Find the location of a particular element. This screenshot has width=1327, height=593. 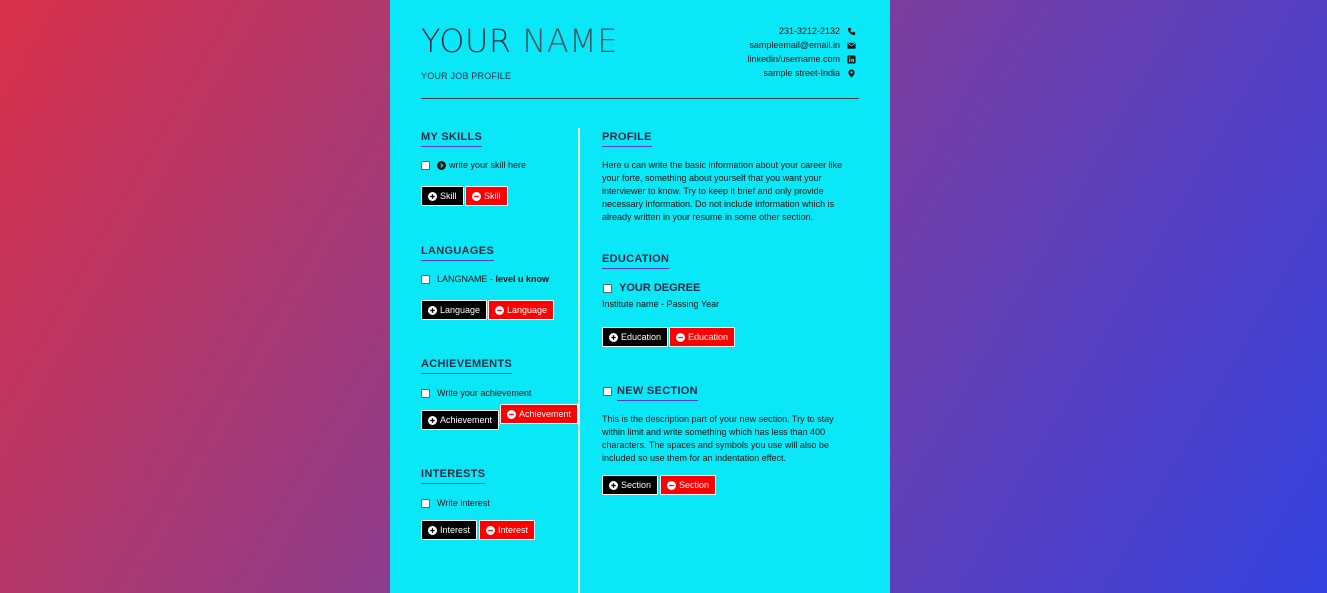

contact-address: sample street-India is located at coordinates (801, 73).